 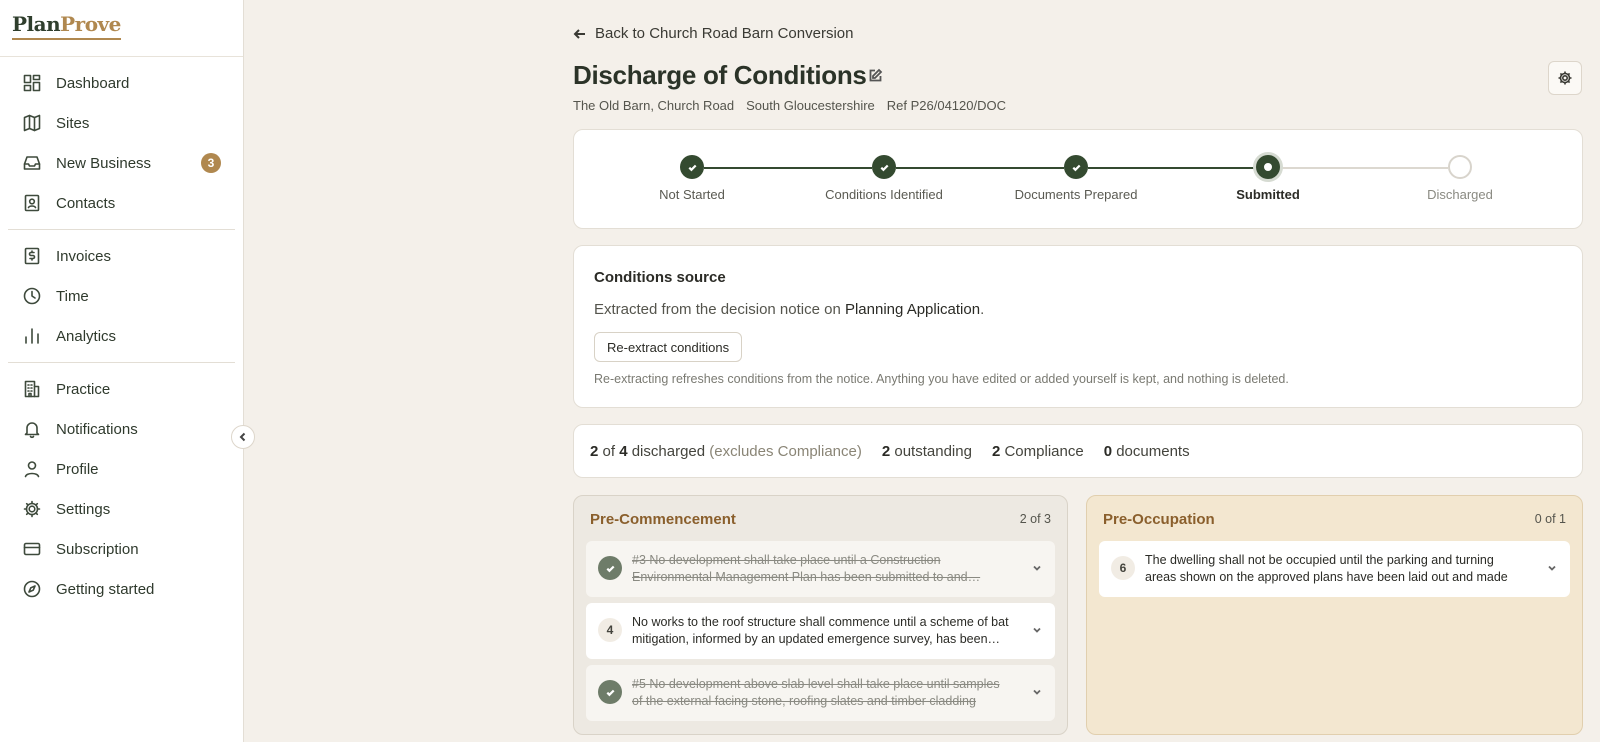 What do you see at coordinates (77, 469) in the screenshot?
I see `sidebar-item-label: Profile` at bounding box center [77, 469].